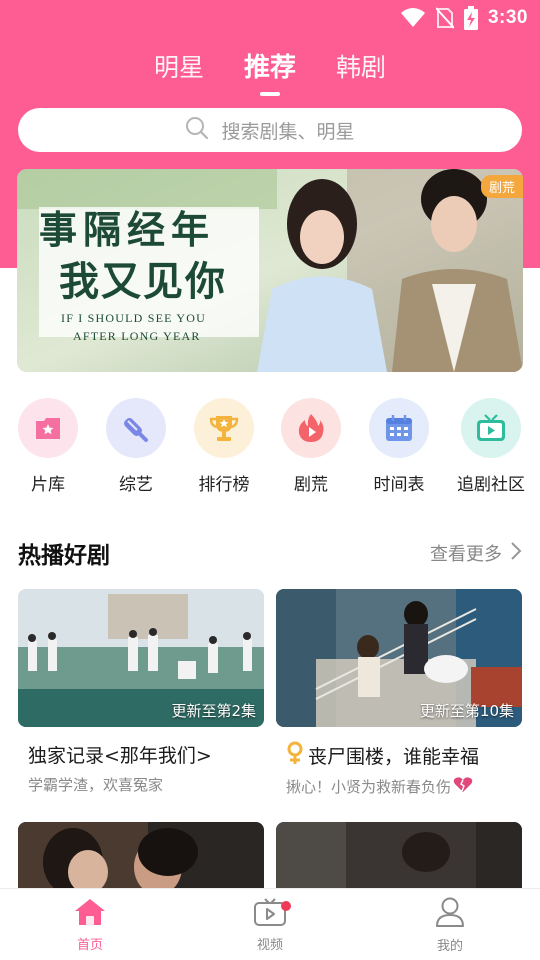 The height and width of the screenshot is (960, 540). What do you see at coordinates (213, 711) in the screenshot?
I see `episode-badge: 更新至第2集` at bounding box center [213, 711].